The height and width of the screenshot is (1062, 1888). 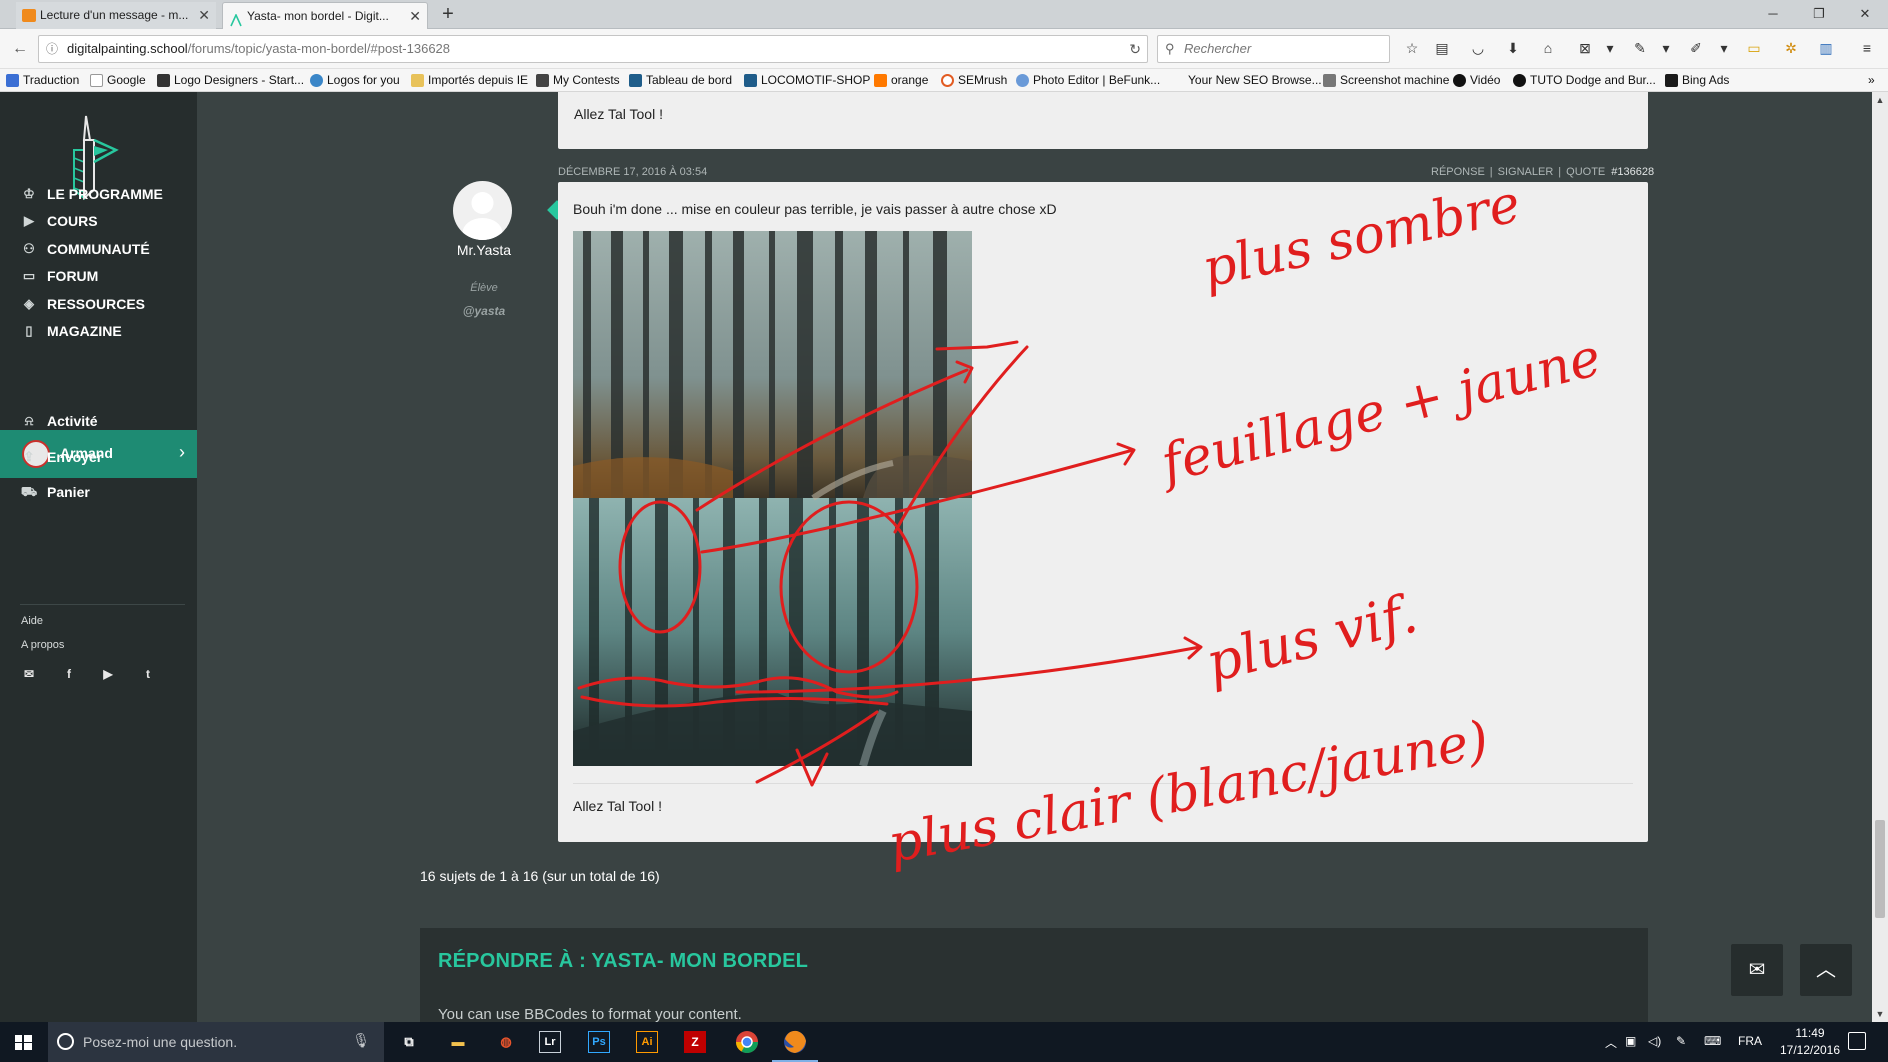 I want to click on extension-gear-icon: ✲, so click(x=1791, y=48).